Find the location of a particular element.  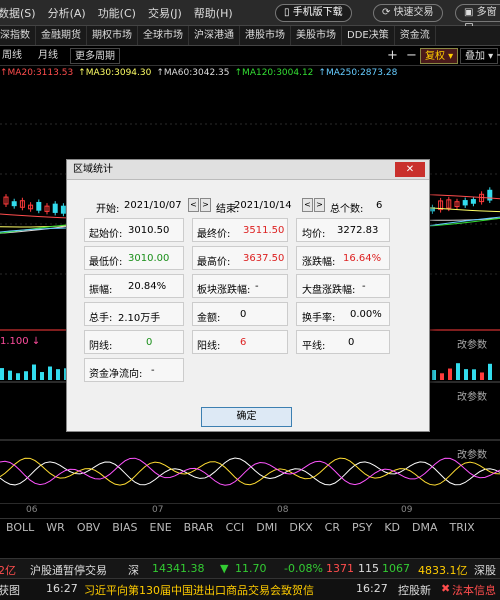

amplitude-value: 20.84% is located at coordinates (147, 286).